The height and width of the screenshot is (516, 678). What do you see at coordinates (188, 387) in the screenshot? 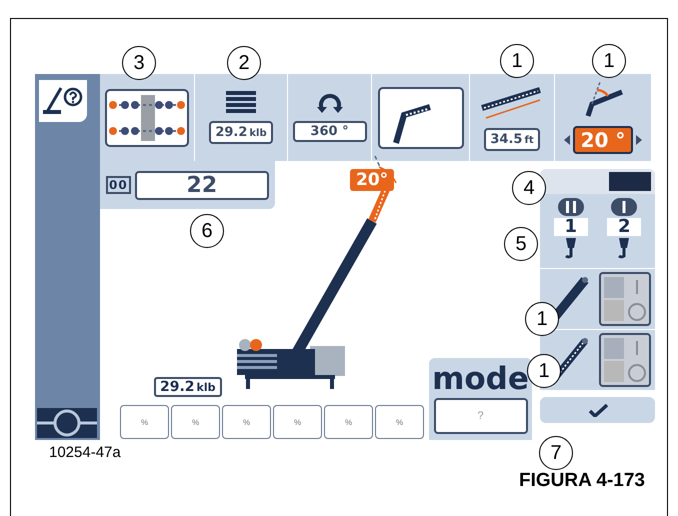
I see `load-label: 29.2 klb` at bounding box center [188, 387].